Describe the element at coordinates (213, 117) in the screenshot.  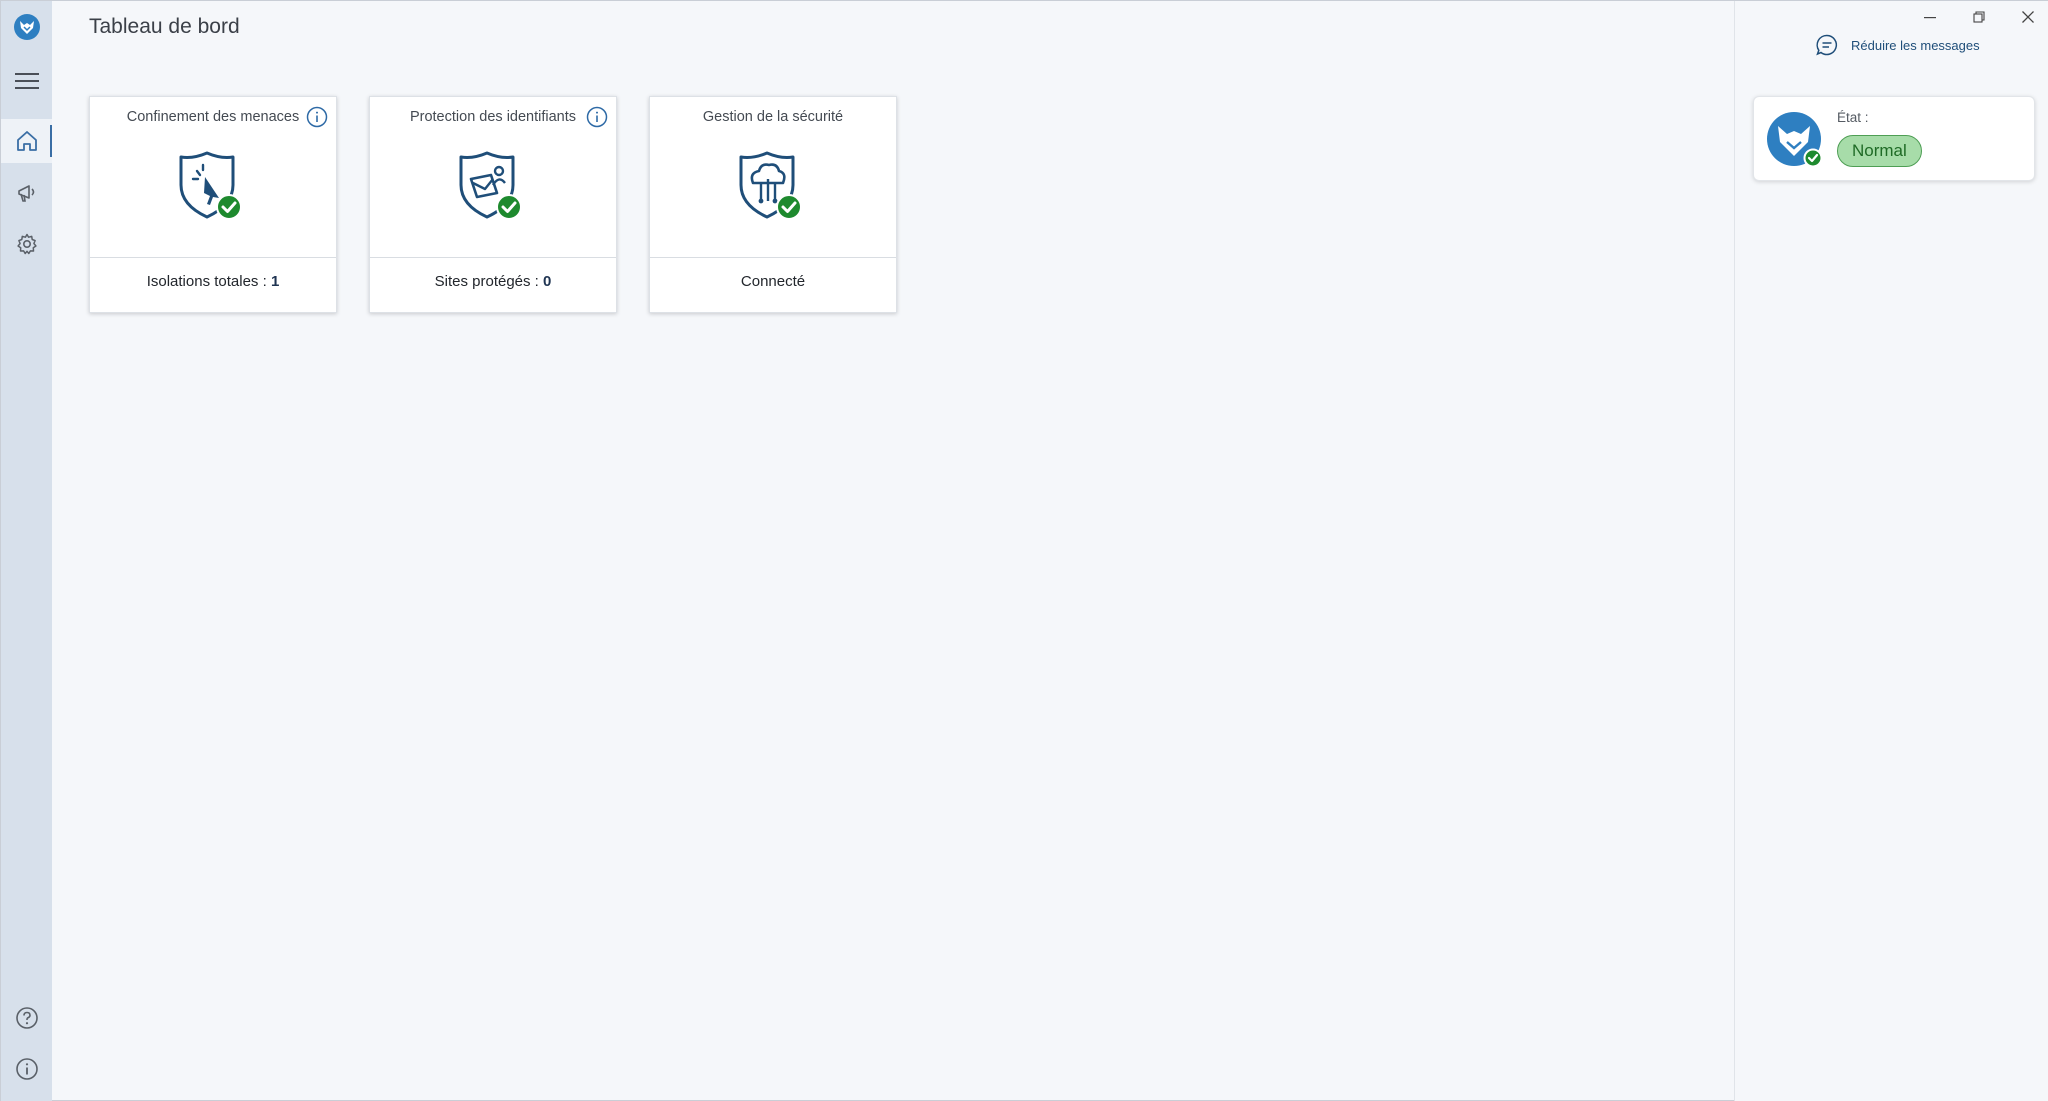
I see `card-title: Confinement des menaces` at that location.